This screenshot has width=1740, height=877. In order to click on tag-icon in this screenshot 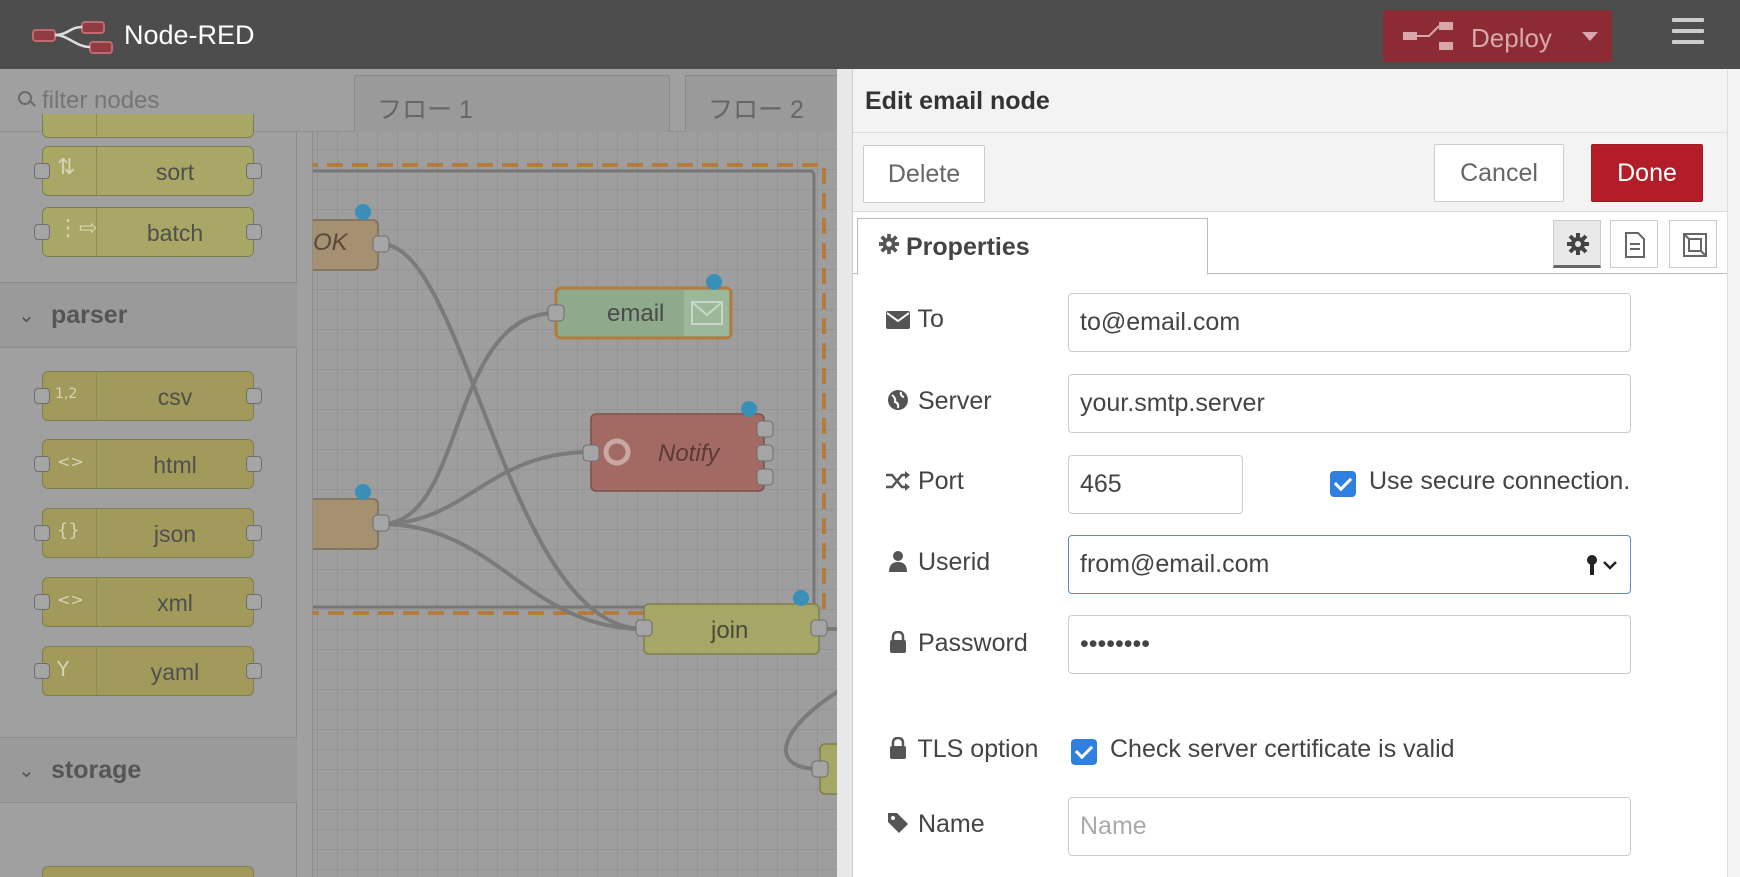, I will do `click(898, 823)`.